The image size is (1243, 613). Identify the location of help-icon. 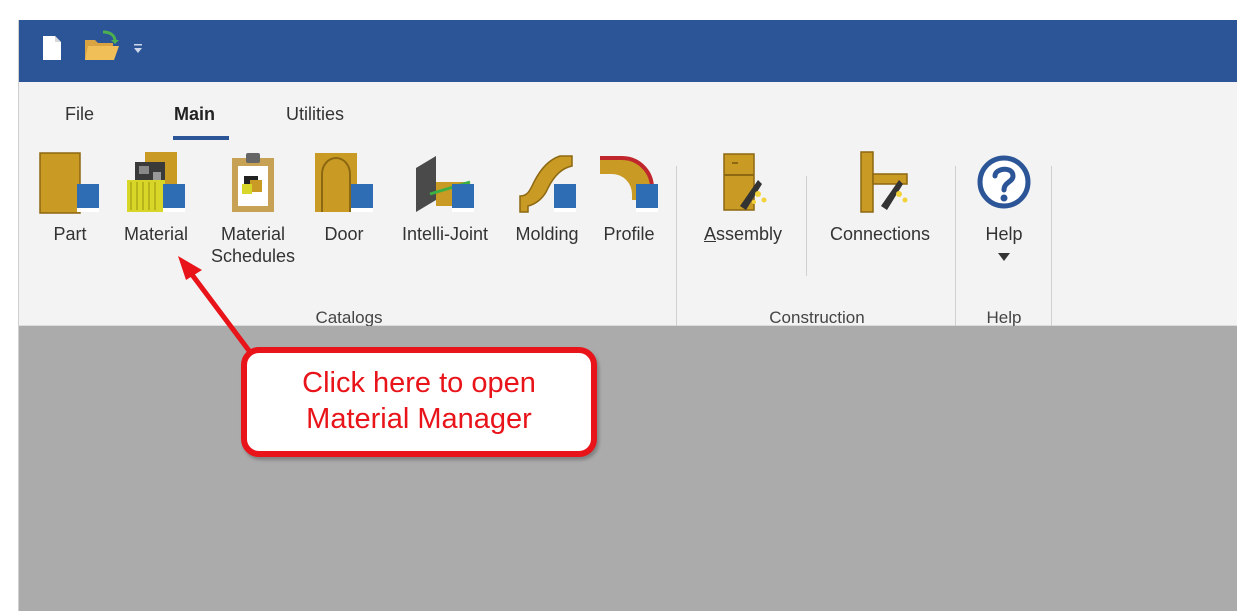
(1004, 183).